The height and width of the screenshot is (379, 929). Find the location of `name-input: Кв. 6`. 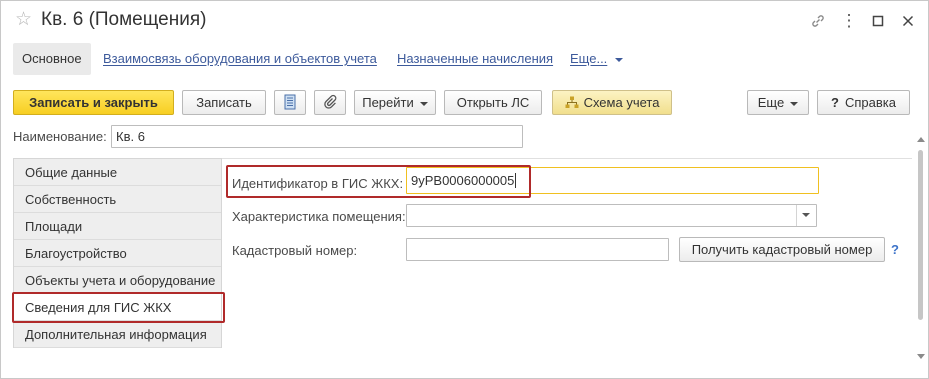

name-input: Кв. 6 is located at coordinates (317, 136).